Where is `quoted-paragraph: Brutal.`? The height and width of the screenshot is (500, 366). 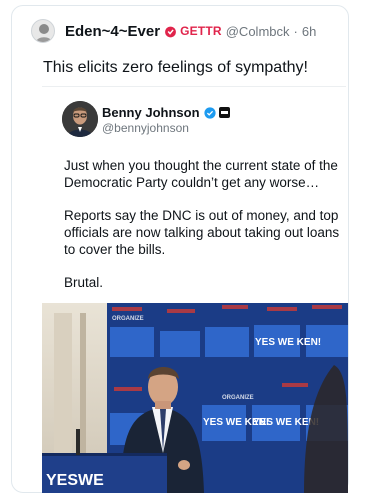
quoted-paragraph: Brutal. is located at coordinates (84, 282).